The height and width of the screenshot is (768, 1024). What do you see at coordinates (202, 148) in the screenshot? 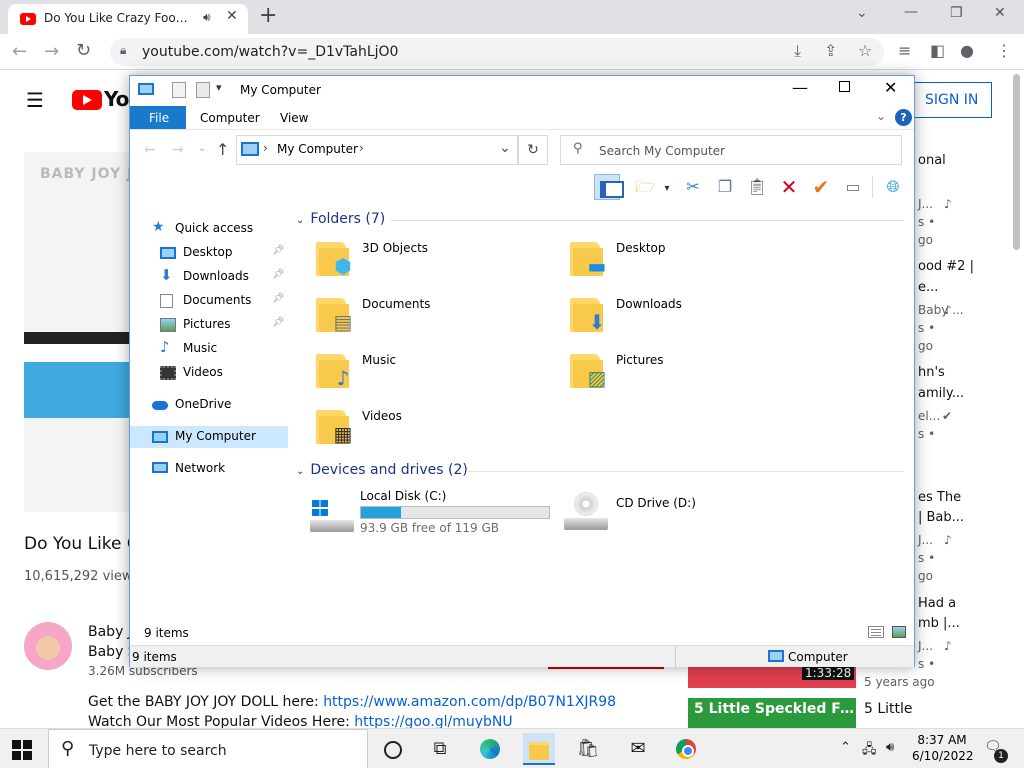
I see `recent-locations-chevron-icon: ⌄` at bounding box center [202, 148].